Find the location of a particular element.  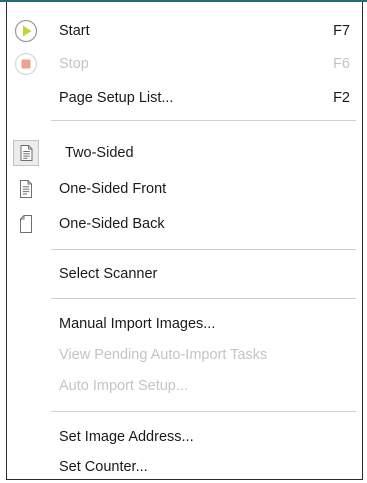

menu-item-view-pending-auto-import-tasks: View Pending Auto-Import Tasks is located at coordinates (184, 355).